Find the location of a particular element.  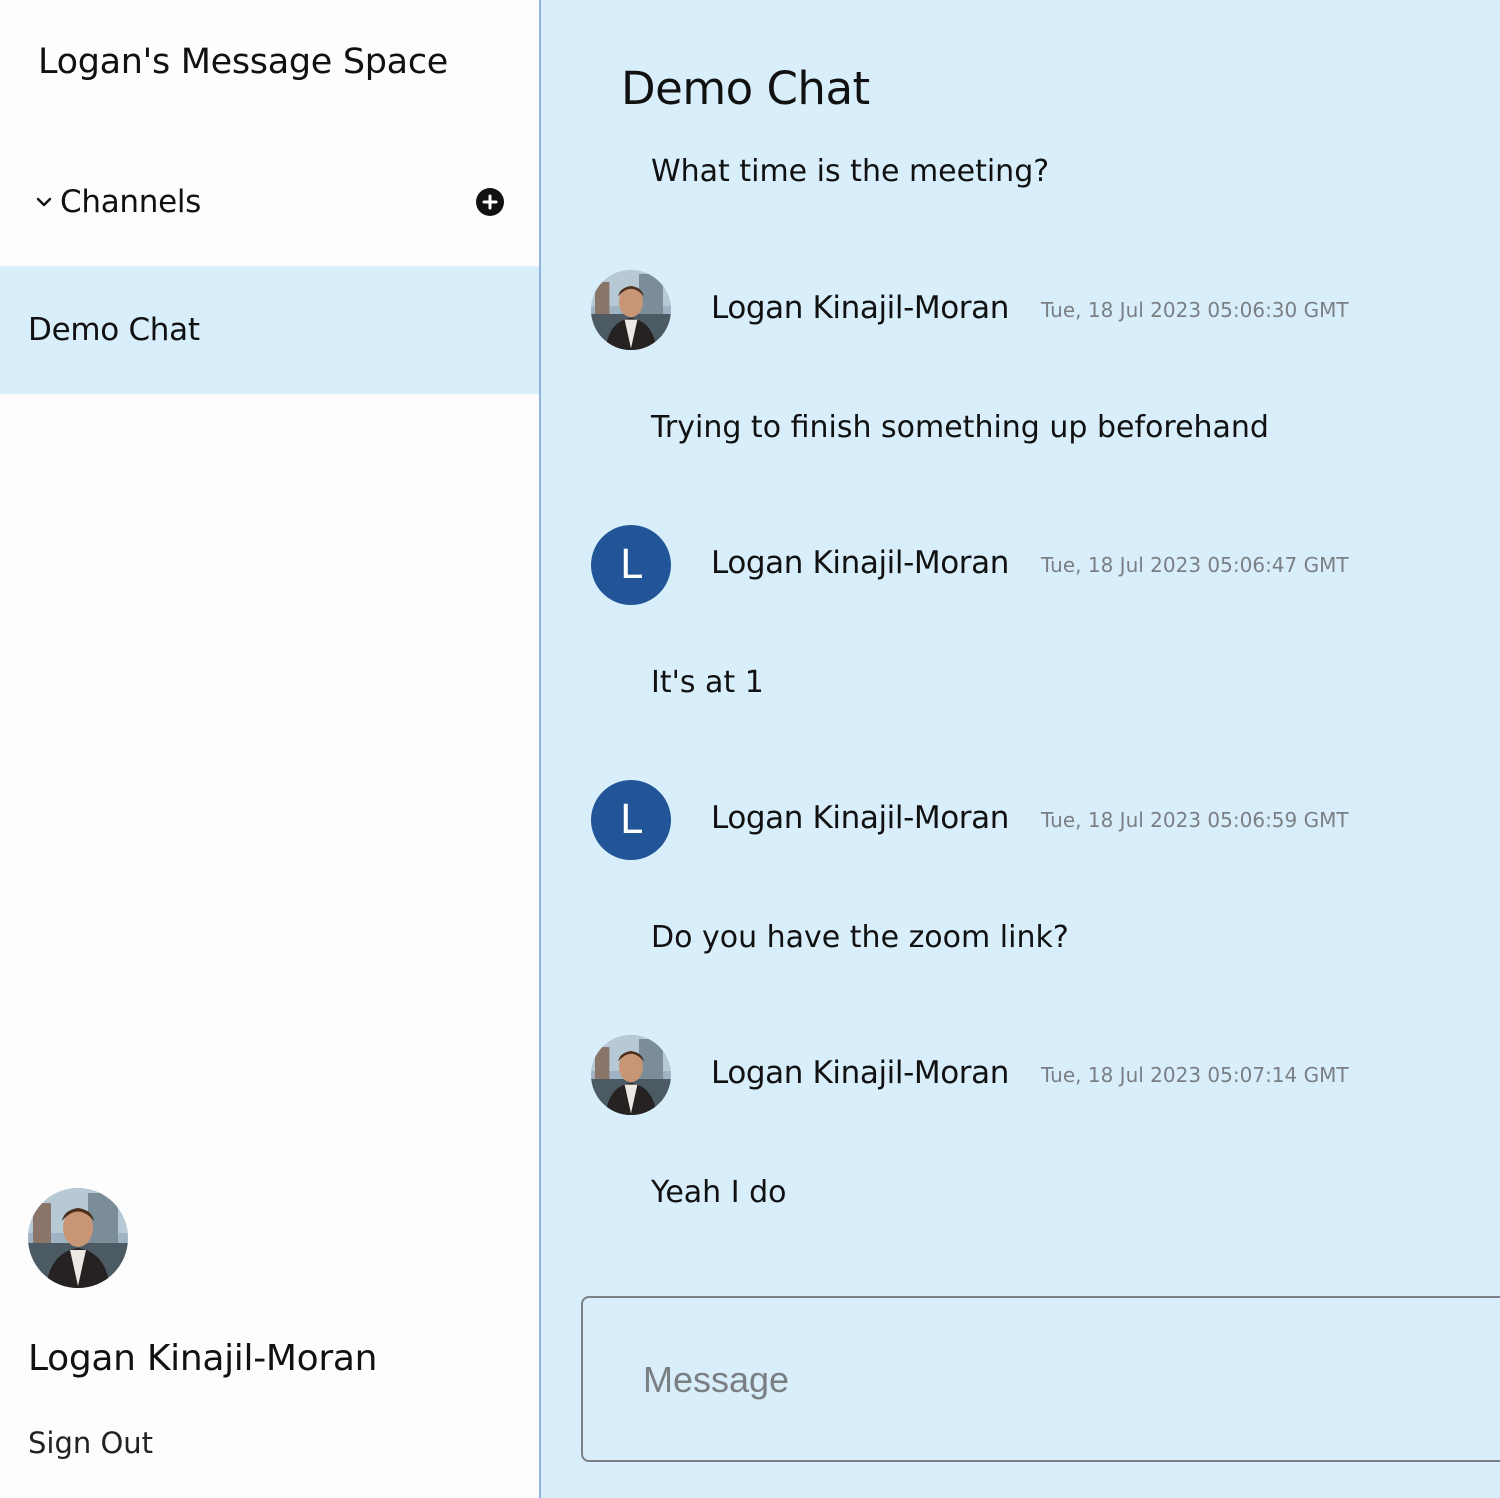

message-timestamp: Tue, 18 Jul 2023 05:06:59 GMT is located at coordinates (1195, 820).